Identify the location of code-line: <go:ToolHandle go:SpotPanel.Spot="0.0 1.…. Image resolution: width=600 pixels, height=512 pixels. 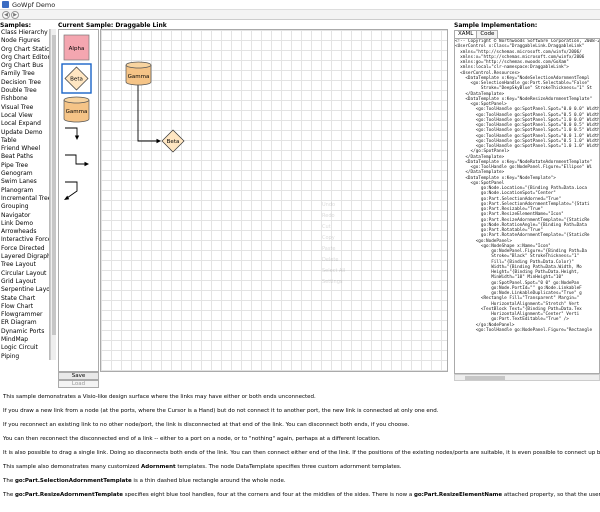
(527, 136).